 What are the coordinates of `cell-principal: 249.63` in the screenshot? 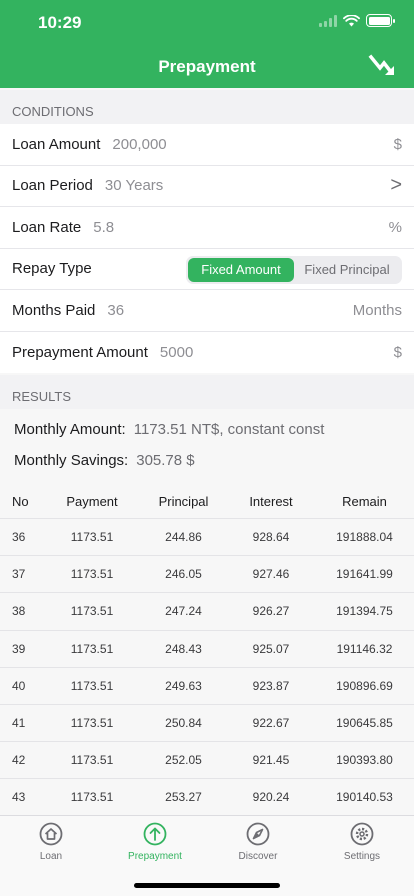 It's located at (183, 685).